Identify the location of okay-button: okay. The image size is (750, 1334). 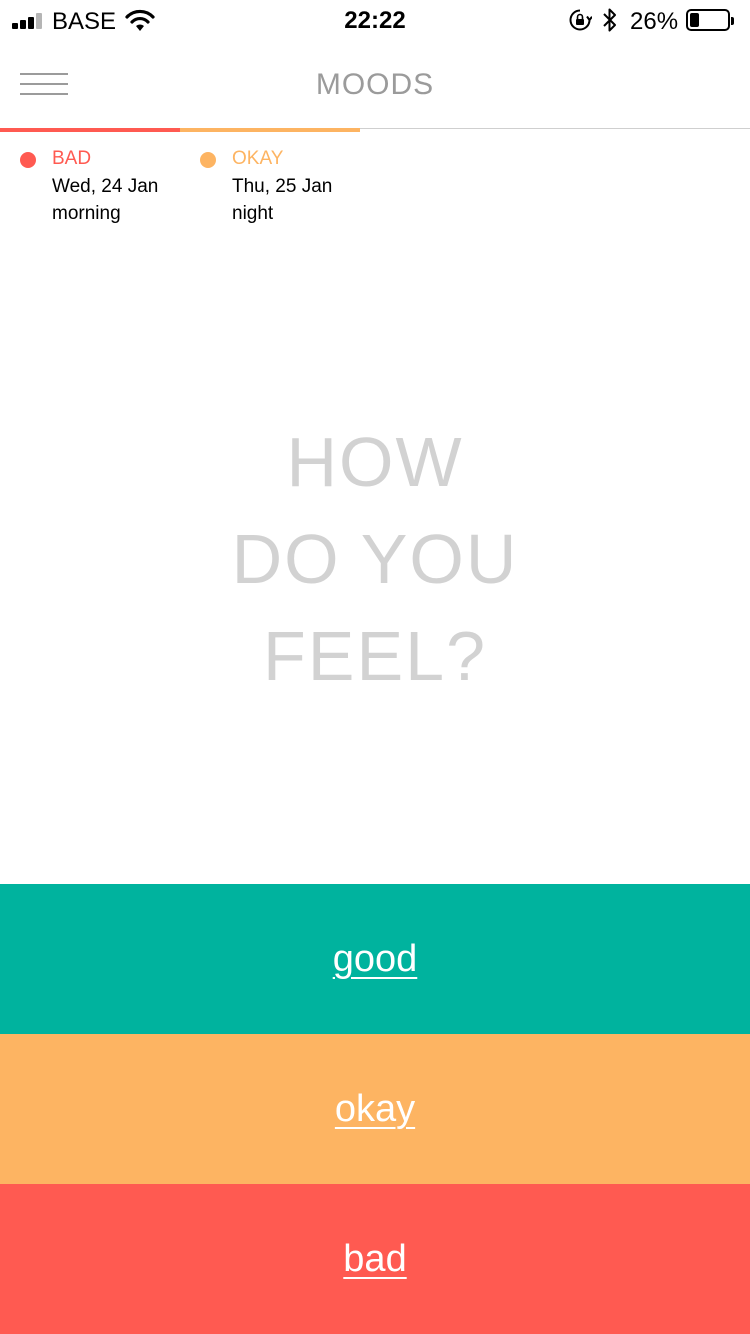
(375, 1109).